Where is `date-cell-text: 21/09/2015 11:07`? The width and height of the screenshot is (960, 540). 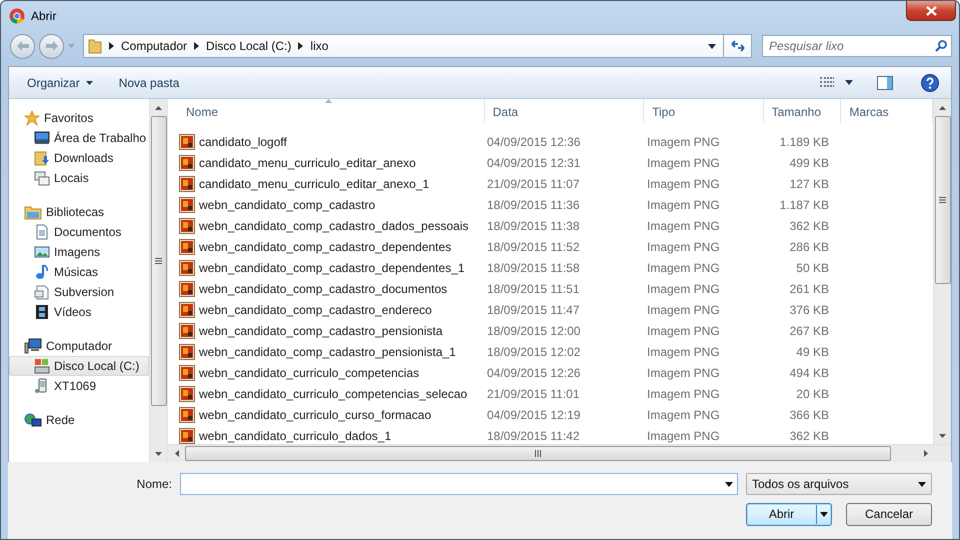
date-cell-text: 21/09/2015 11:07 is located at coordinates (533, 183).